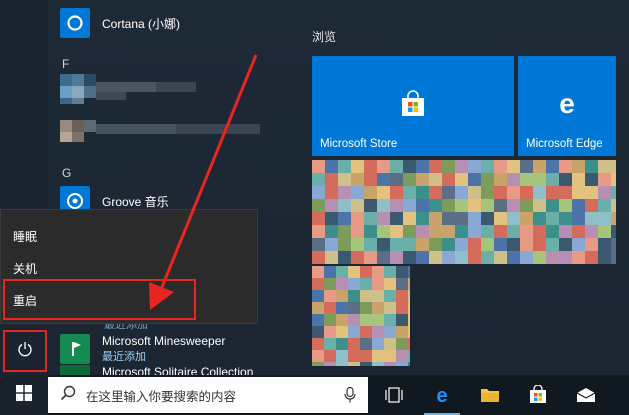 This screenshot has width=629, height=415. I want to click on start-button, so click(24, 395).